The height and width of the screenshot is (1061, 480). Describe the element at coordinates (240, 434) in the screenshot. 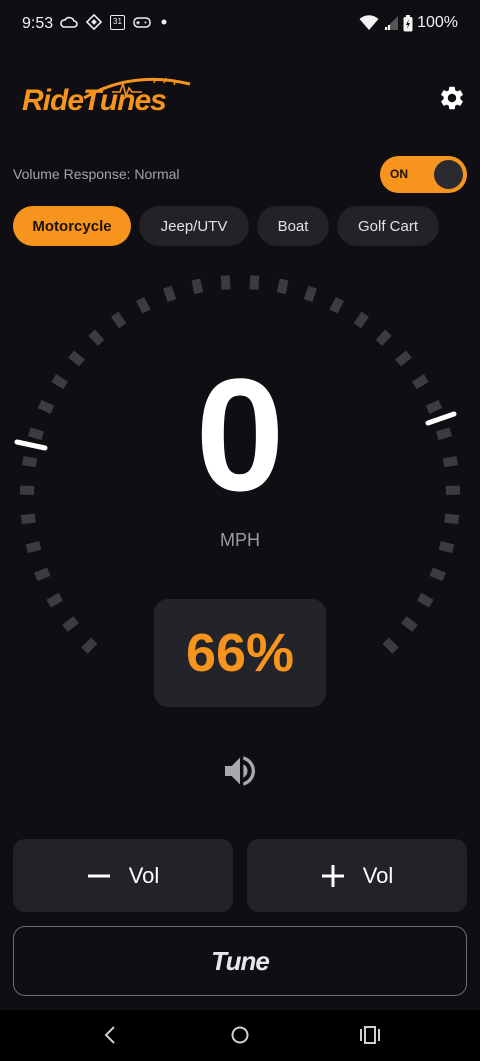

I see `speed-value: 0` at that location.